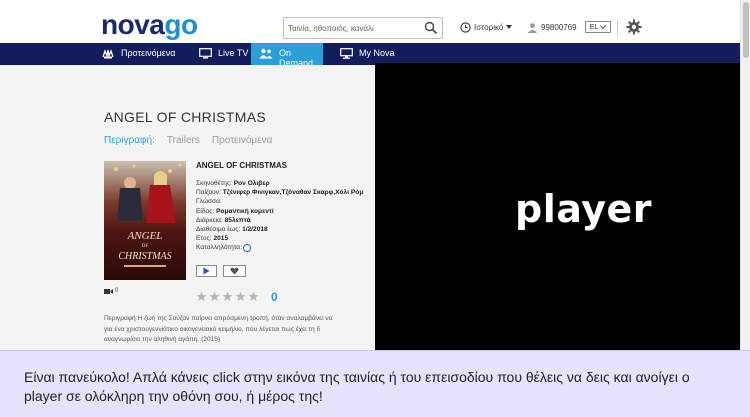  I want to click on video-count: 0, so click(111, 291).